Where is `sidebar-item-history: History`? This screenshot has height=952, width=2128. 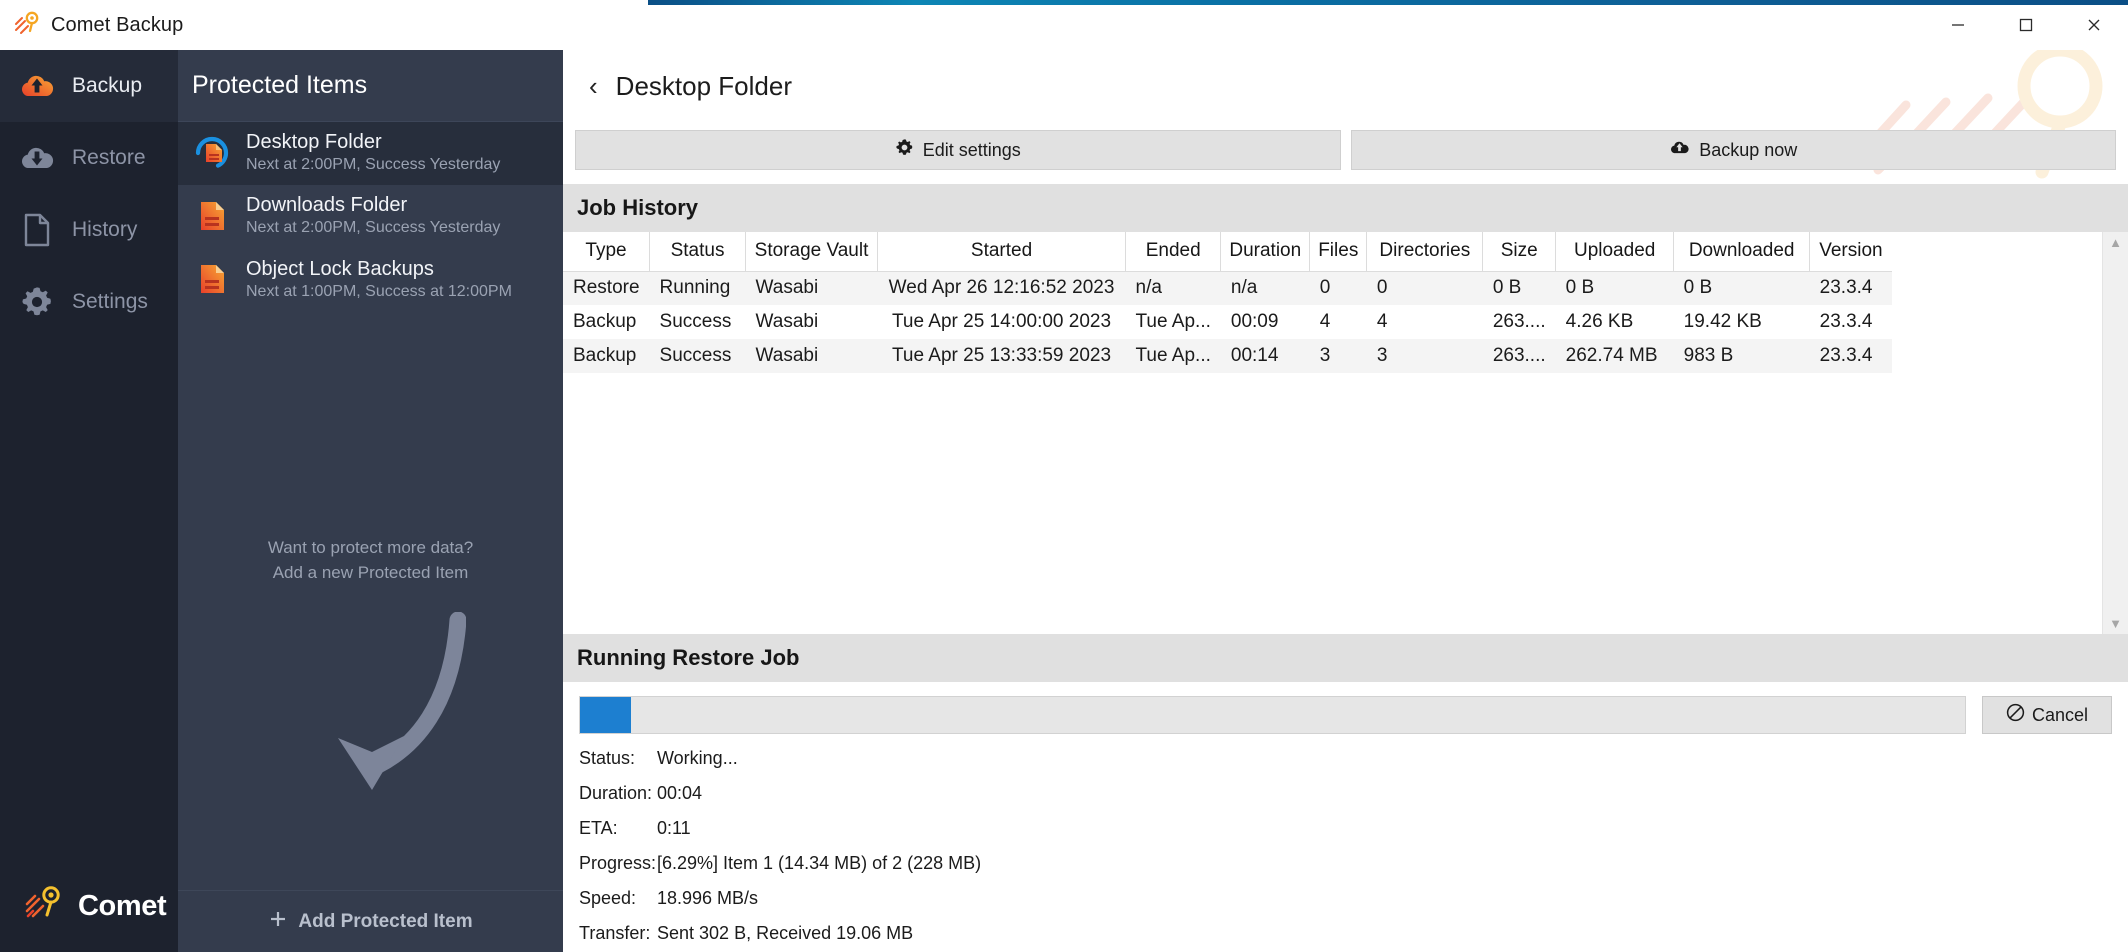
sidebar-item-history: History is located at coordinates (89, 230).